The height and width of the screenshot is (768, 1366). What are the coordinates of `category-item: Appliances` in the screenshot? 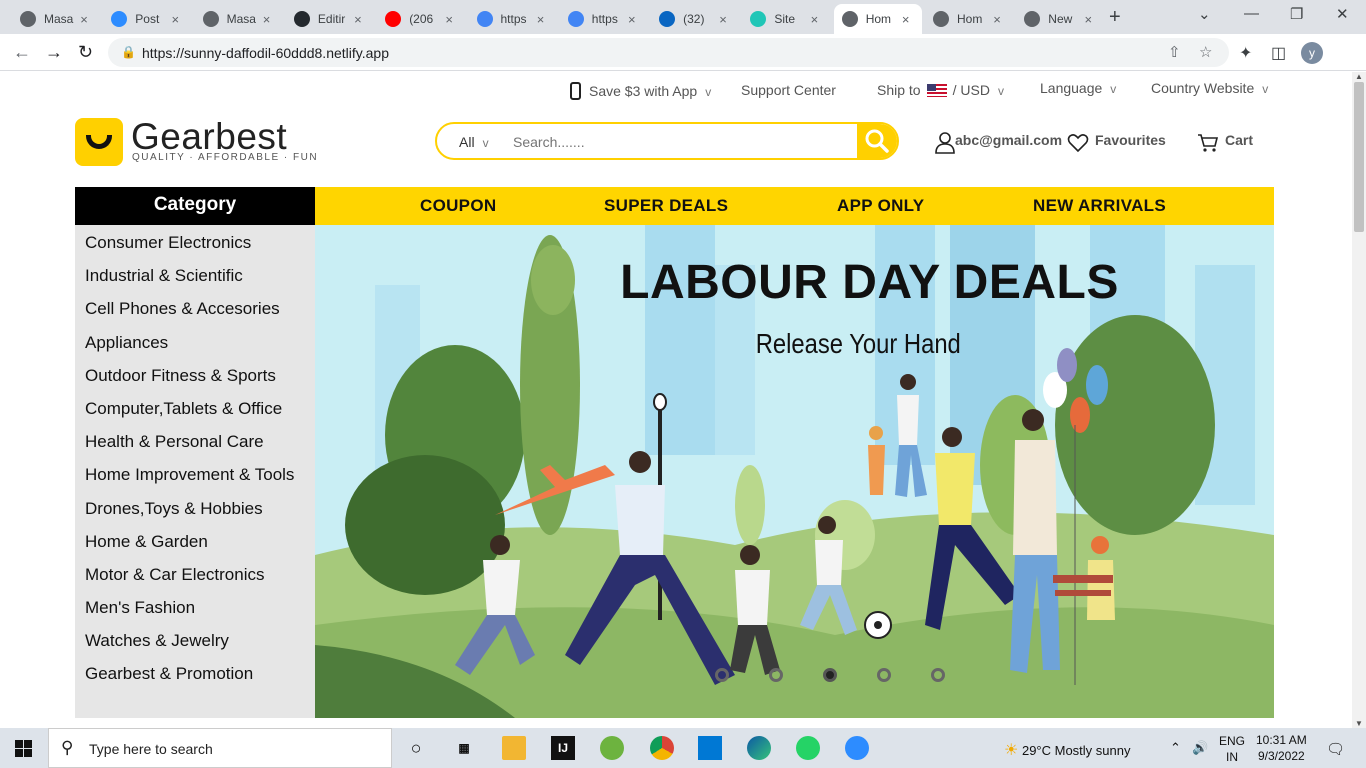 It's located at (195, 346).